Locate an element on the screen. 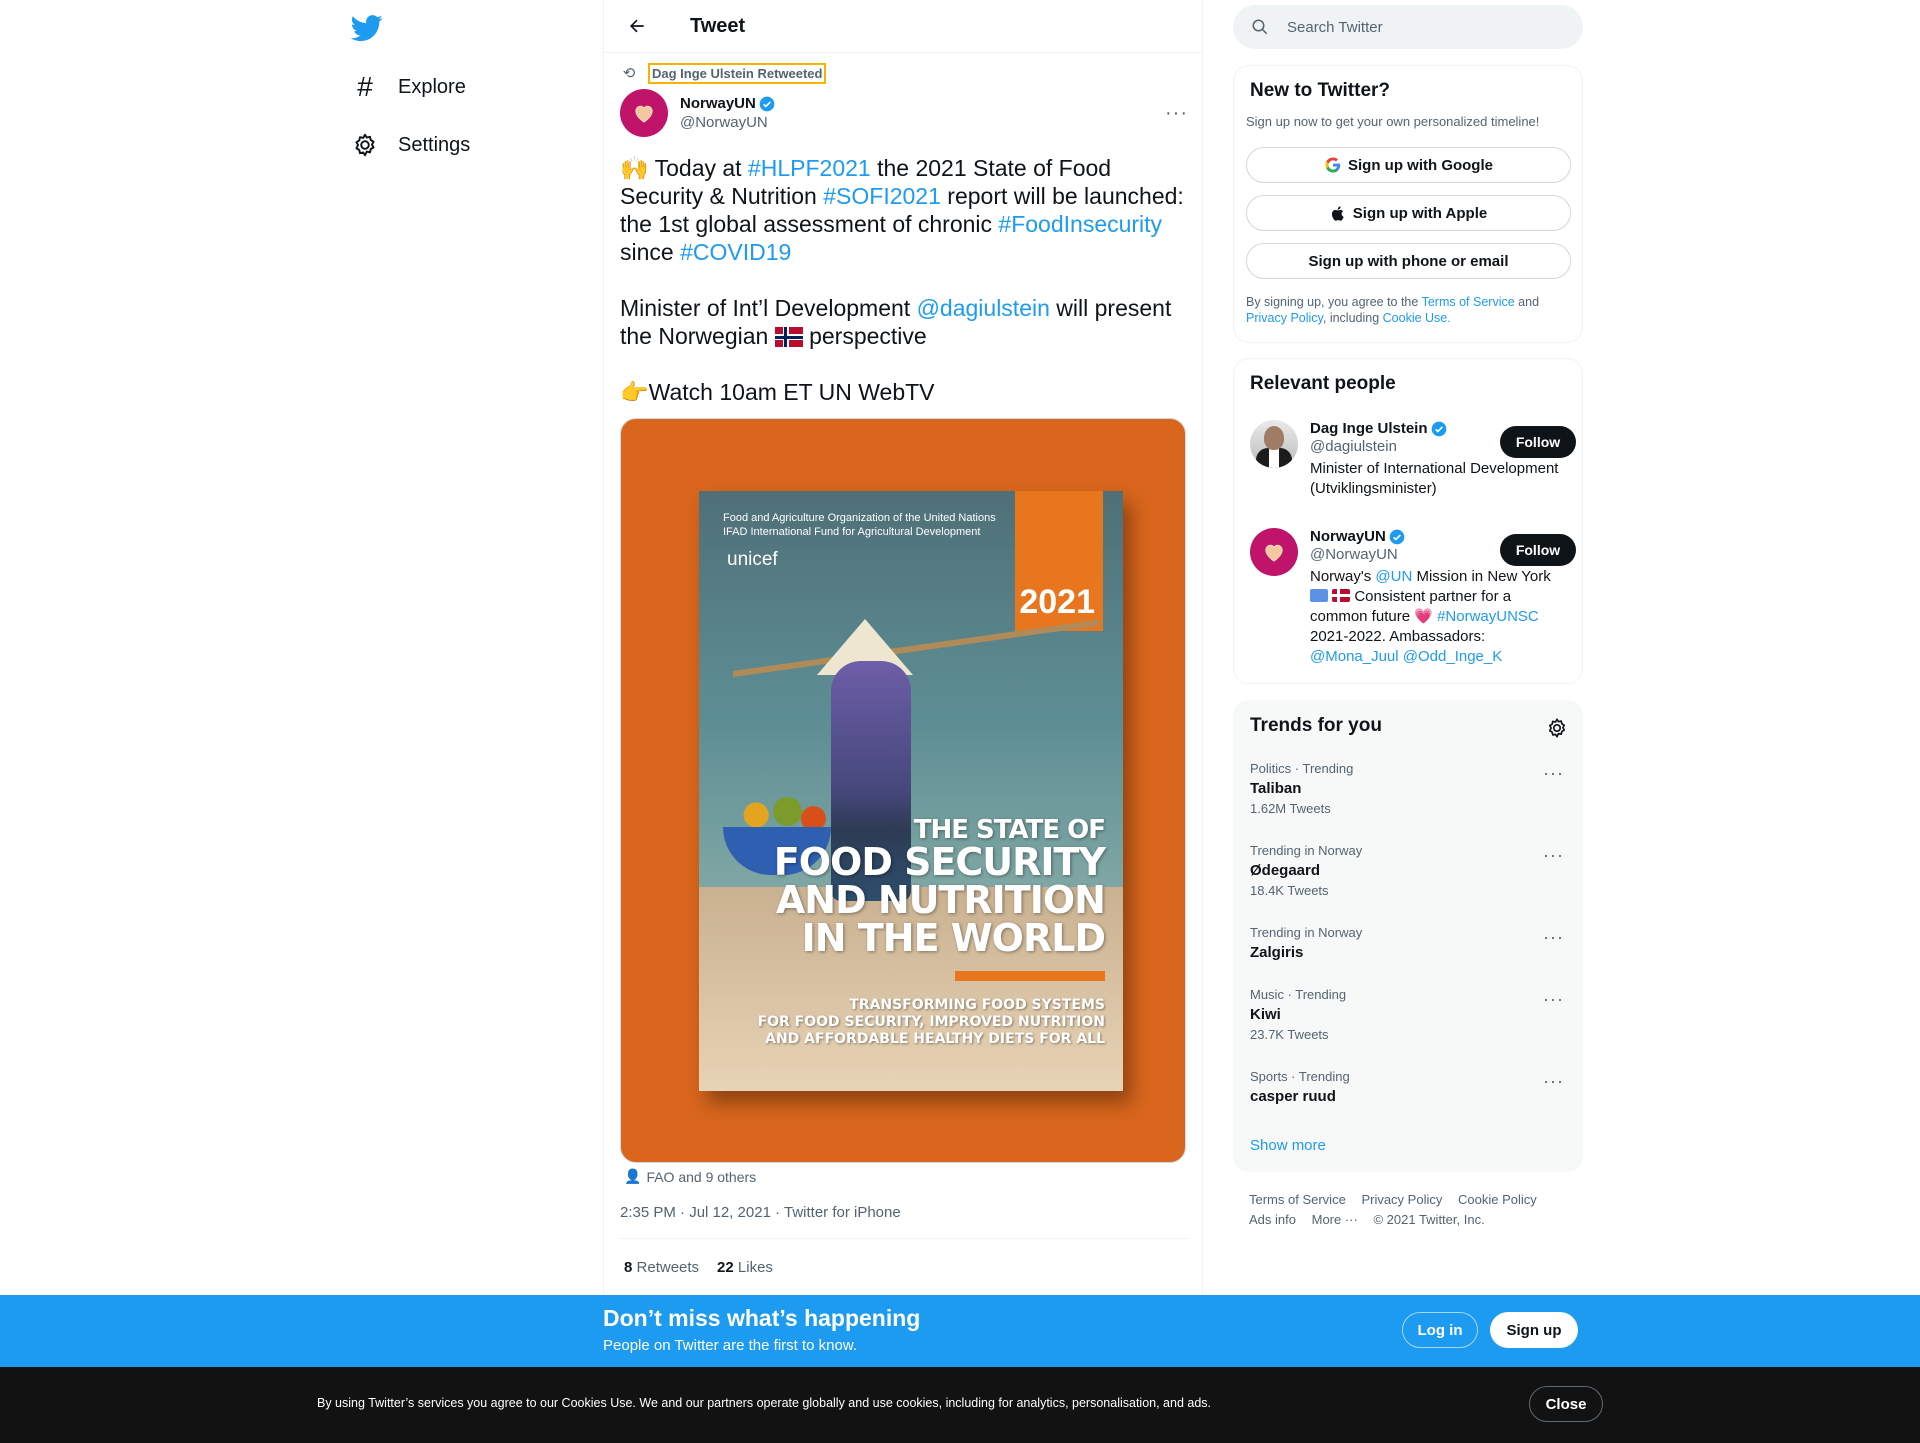  hashtag-link: #HLPF2021 is located at coordinates (809, 168).